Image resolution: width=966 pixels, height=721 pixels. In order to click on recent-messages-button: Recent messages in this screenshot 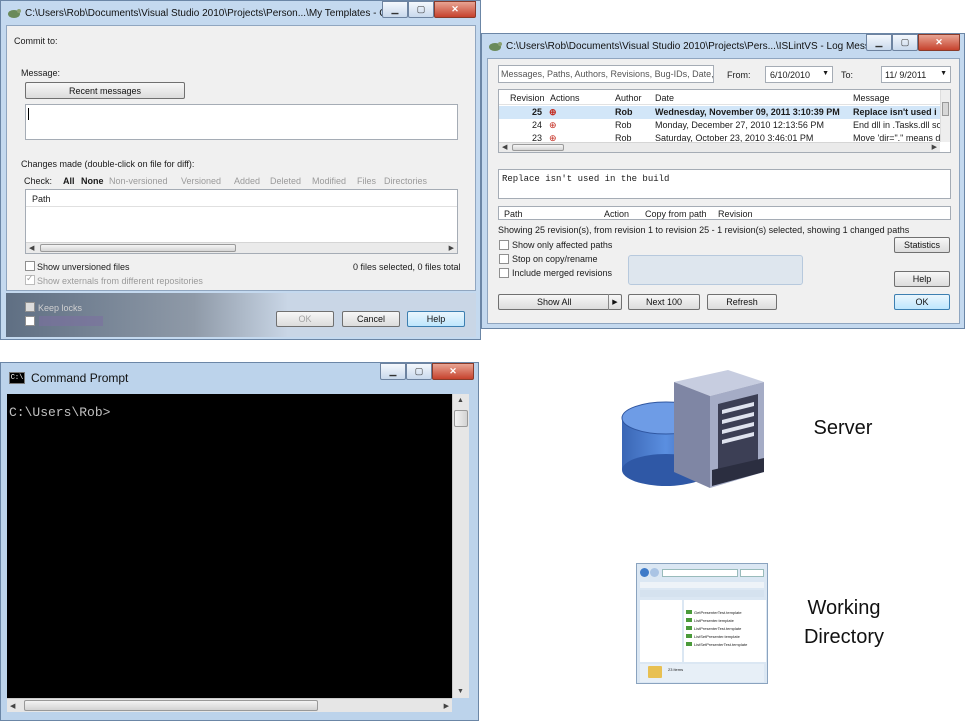, I will do `click(105, 90)`.